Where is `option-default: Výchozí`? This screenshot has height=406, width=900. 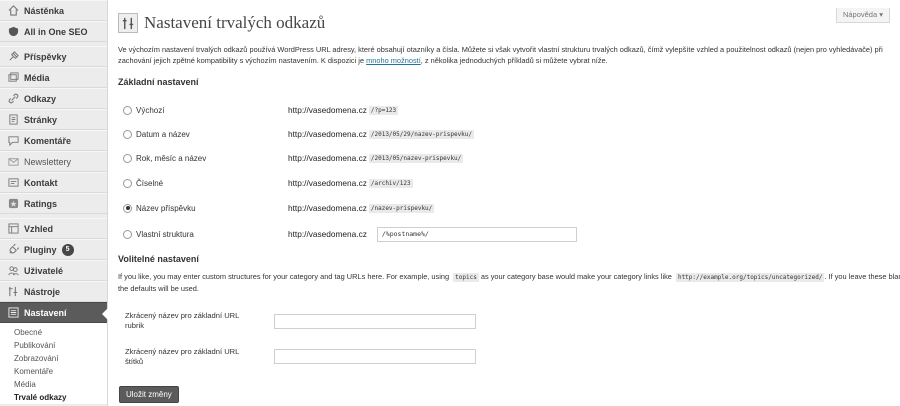 option-default: Výchozí is located at coordinates (143, 110).